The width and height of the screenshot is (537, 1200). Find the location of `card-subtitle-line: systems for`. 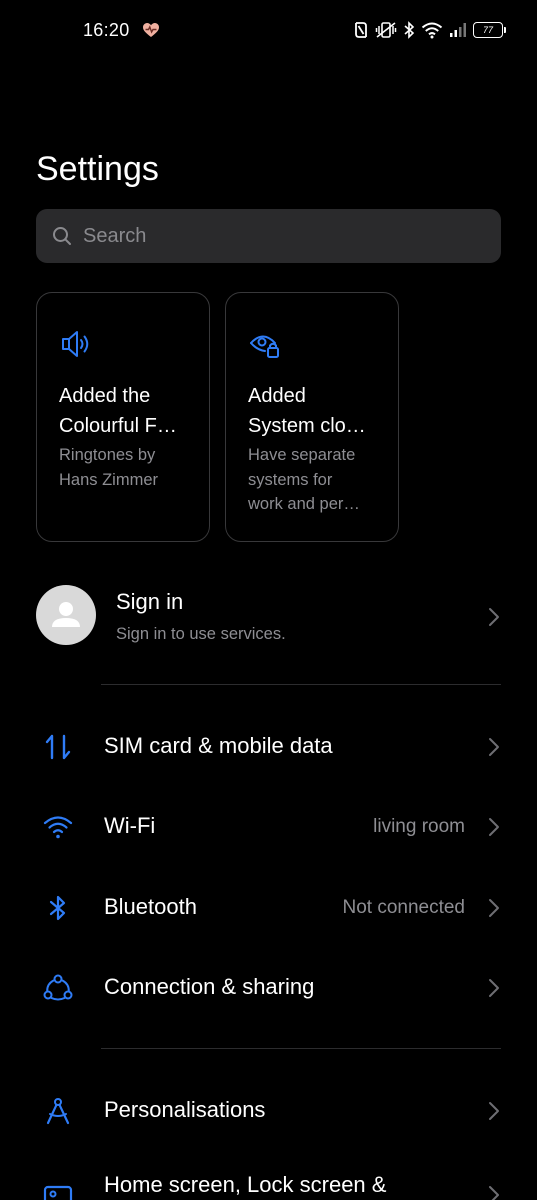

card-subtitle-line: systems for is located at coordinates (290, 479).